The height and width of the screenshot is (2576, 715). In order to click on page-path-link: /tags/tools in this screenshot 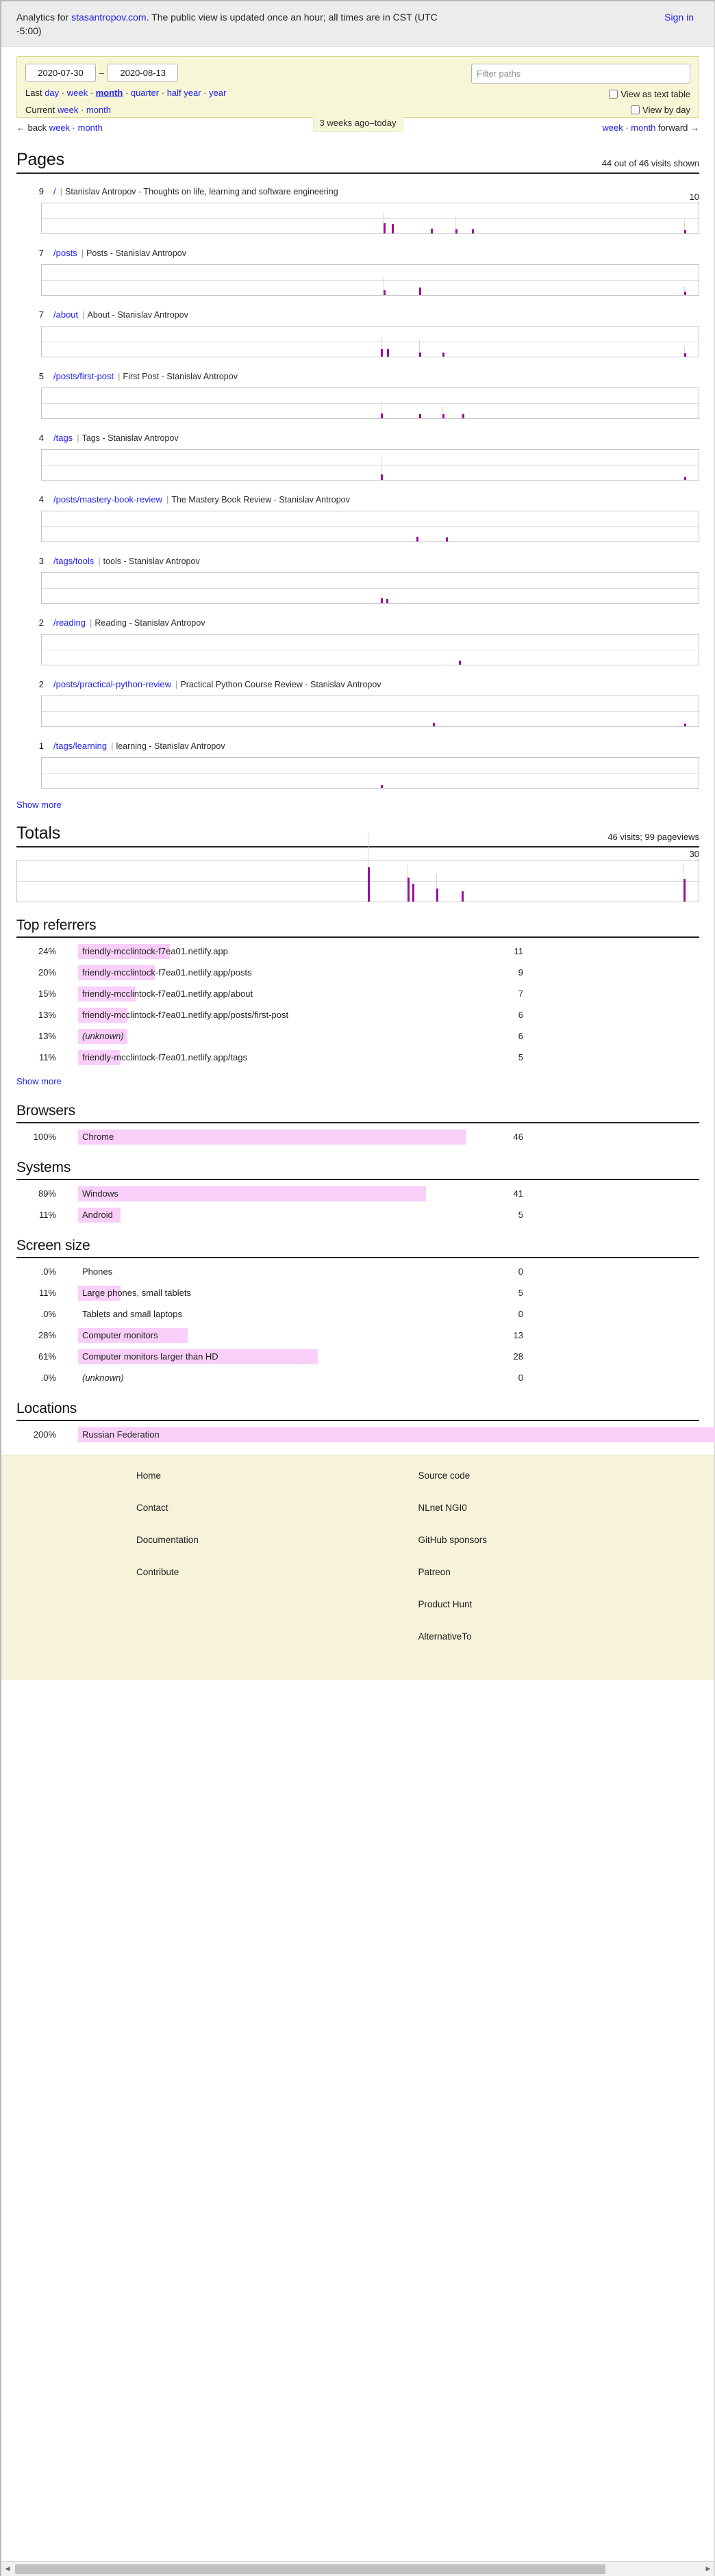, I will do `click(73, 561)`.